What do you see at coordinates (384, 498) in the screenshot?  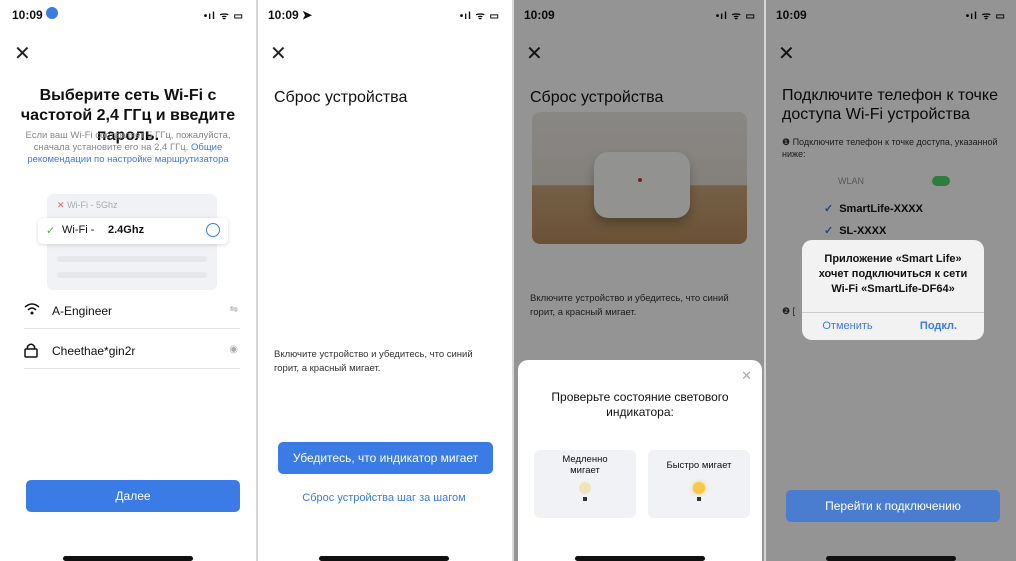 I see `reset-step-by-step-link: Сброс устройства шаг за шагом` at bounding box center [384, 498].